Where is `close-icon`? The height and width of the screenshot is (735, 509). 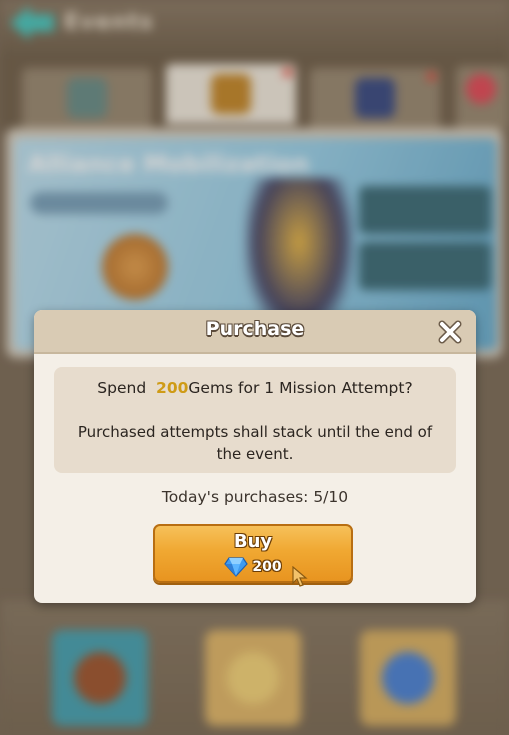
close-icon is located at coordinates (450, 332).